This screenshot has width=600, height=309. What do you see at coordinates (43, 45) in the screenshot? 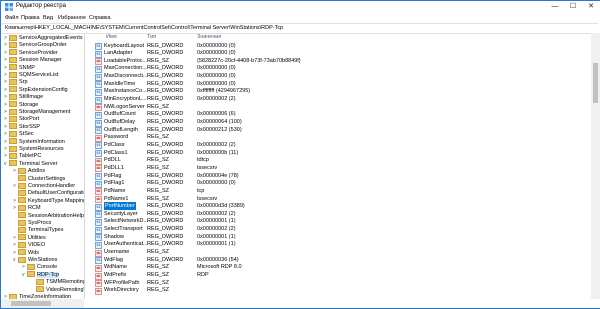
I see `tree-item-label: ServiceGroupOrder` at bounding box center [43, 45].